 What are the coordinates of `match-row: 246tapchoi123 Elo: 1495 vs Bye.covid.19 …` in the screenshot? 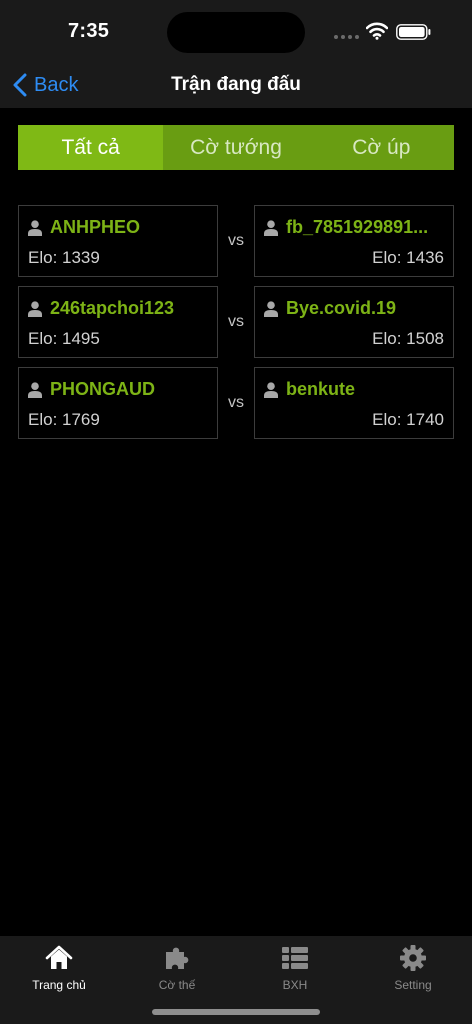 It's located at (236, 322).